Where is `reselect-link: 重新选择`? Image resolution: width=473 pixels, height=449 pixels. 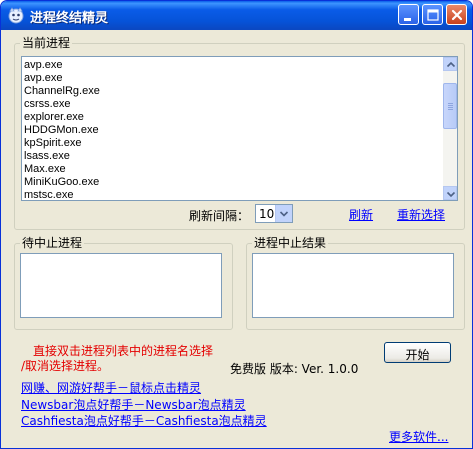
reselect-link: 重新选择 is located at coordinates (421, 214).